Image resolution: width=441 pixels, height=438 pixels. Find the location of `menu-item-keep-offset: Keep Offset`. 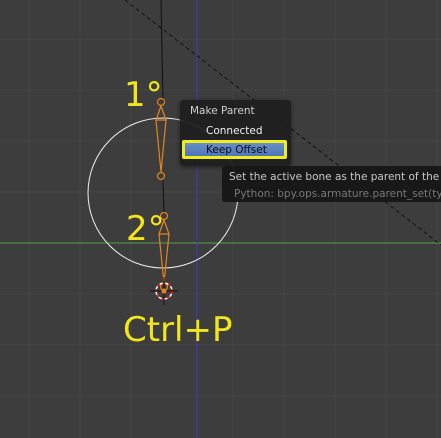

menu-item-keep-offset: Keep Offset is located at coordinates (234, 149).